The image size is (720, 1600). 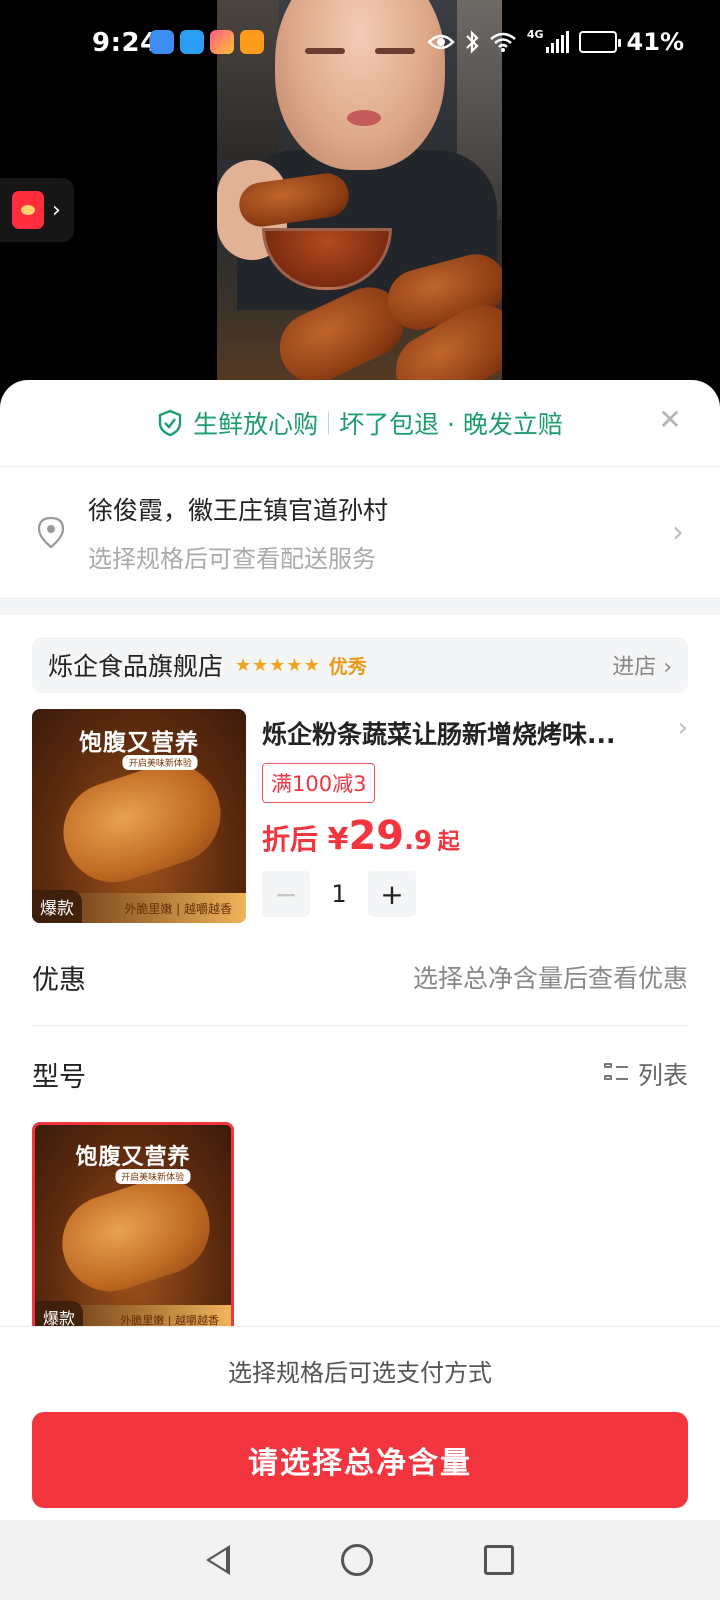 What do you see at coordinates (662, 1075) in the screenshot?
I see `list-view-label: 列表` at bounding box center [662, 1075].